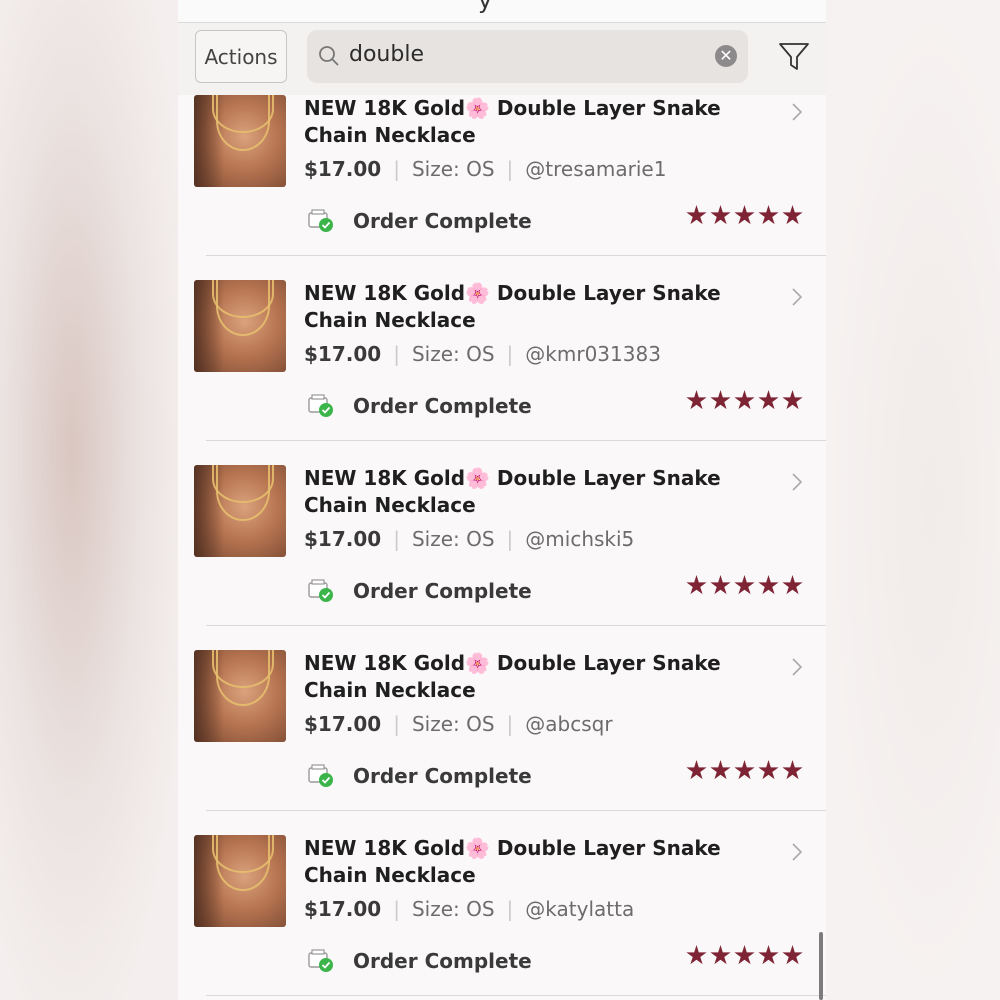 Image resolution: width=1000 pixels, height=1000 pixels. I want to click on search-icon, so click(329, 56).